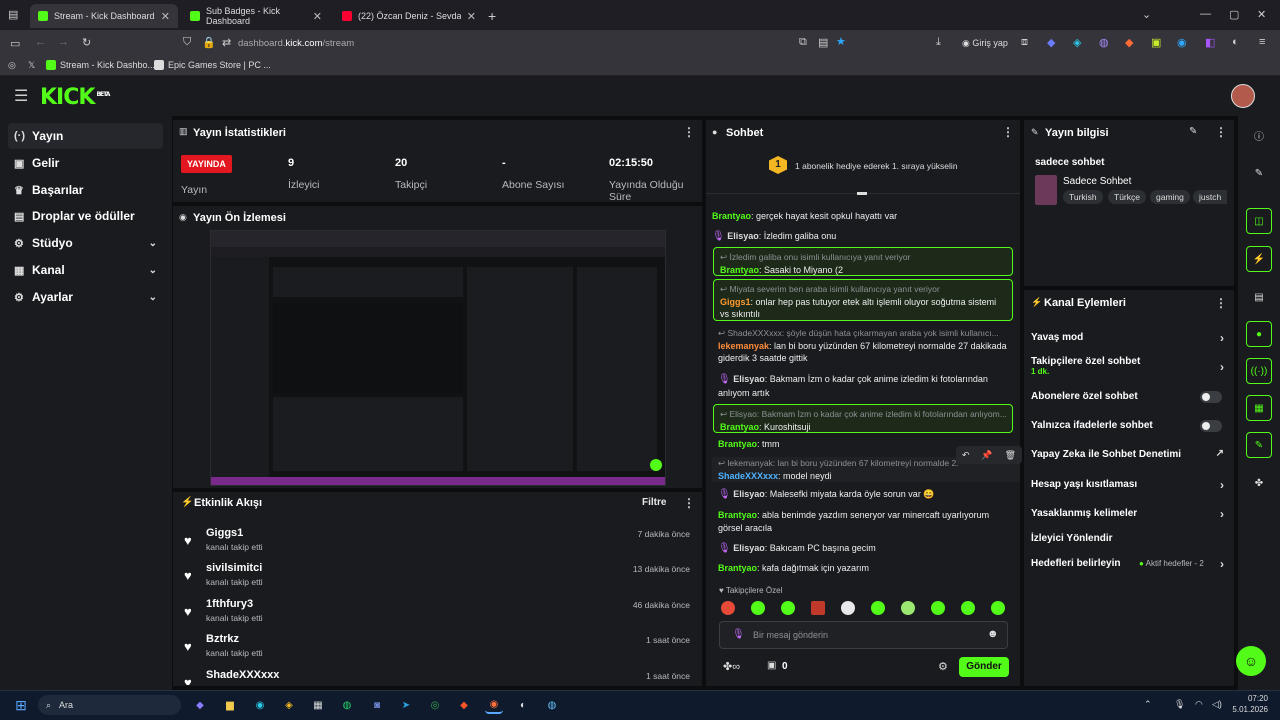  I want to click on whatsapp-icon: ◍, so click(347, 705).